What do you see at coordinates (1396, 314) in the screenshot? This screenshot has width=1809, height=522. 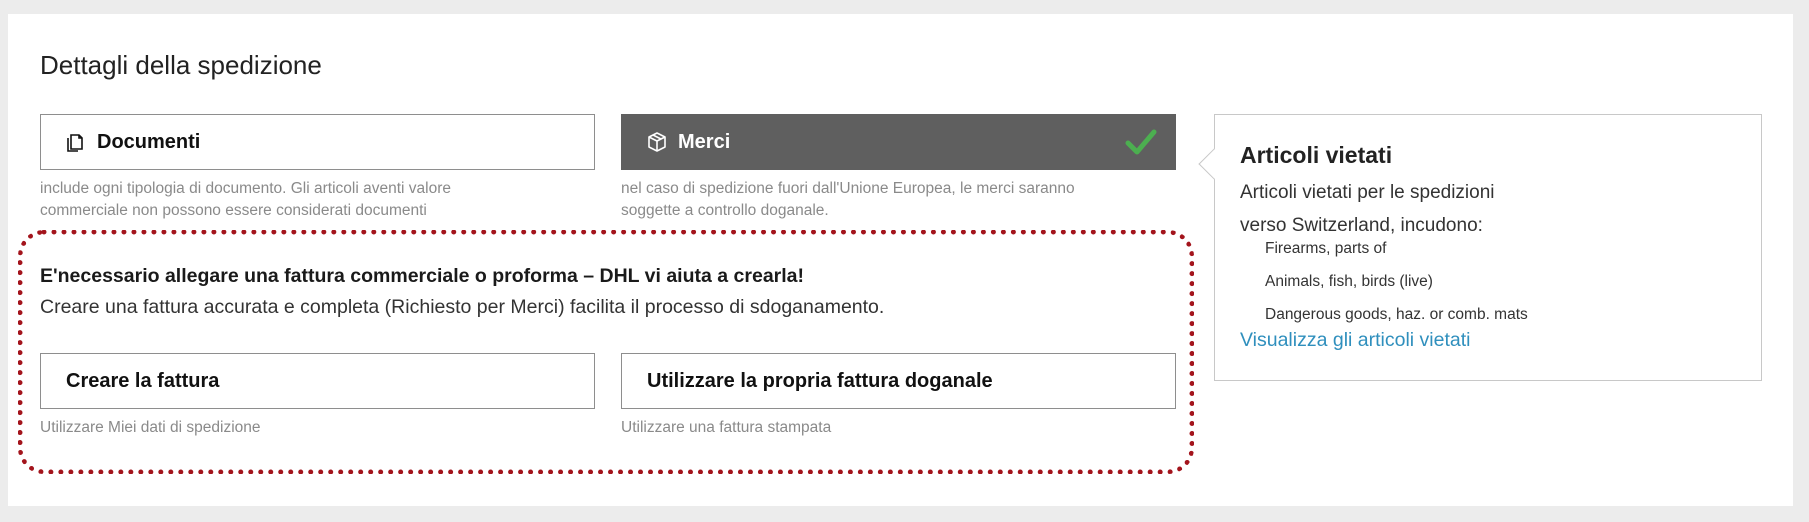 I see `list-item: Dangerous goods, haz. or comb. mats` at bounding box center [1396, 314].